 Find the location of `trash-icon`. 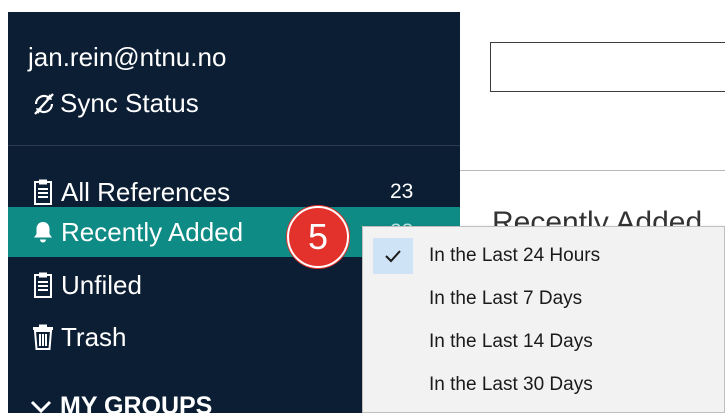

trash-icon is located at coordinates (43, 337).